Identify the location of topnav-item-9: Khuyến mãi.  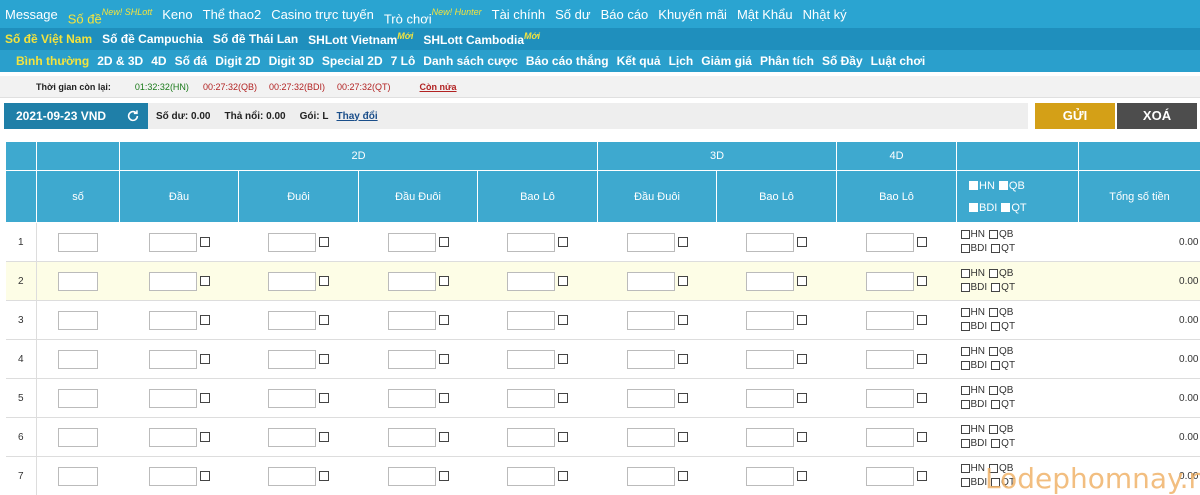
(692, 15).